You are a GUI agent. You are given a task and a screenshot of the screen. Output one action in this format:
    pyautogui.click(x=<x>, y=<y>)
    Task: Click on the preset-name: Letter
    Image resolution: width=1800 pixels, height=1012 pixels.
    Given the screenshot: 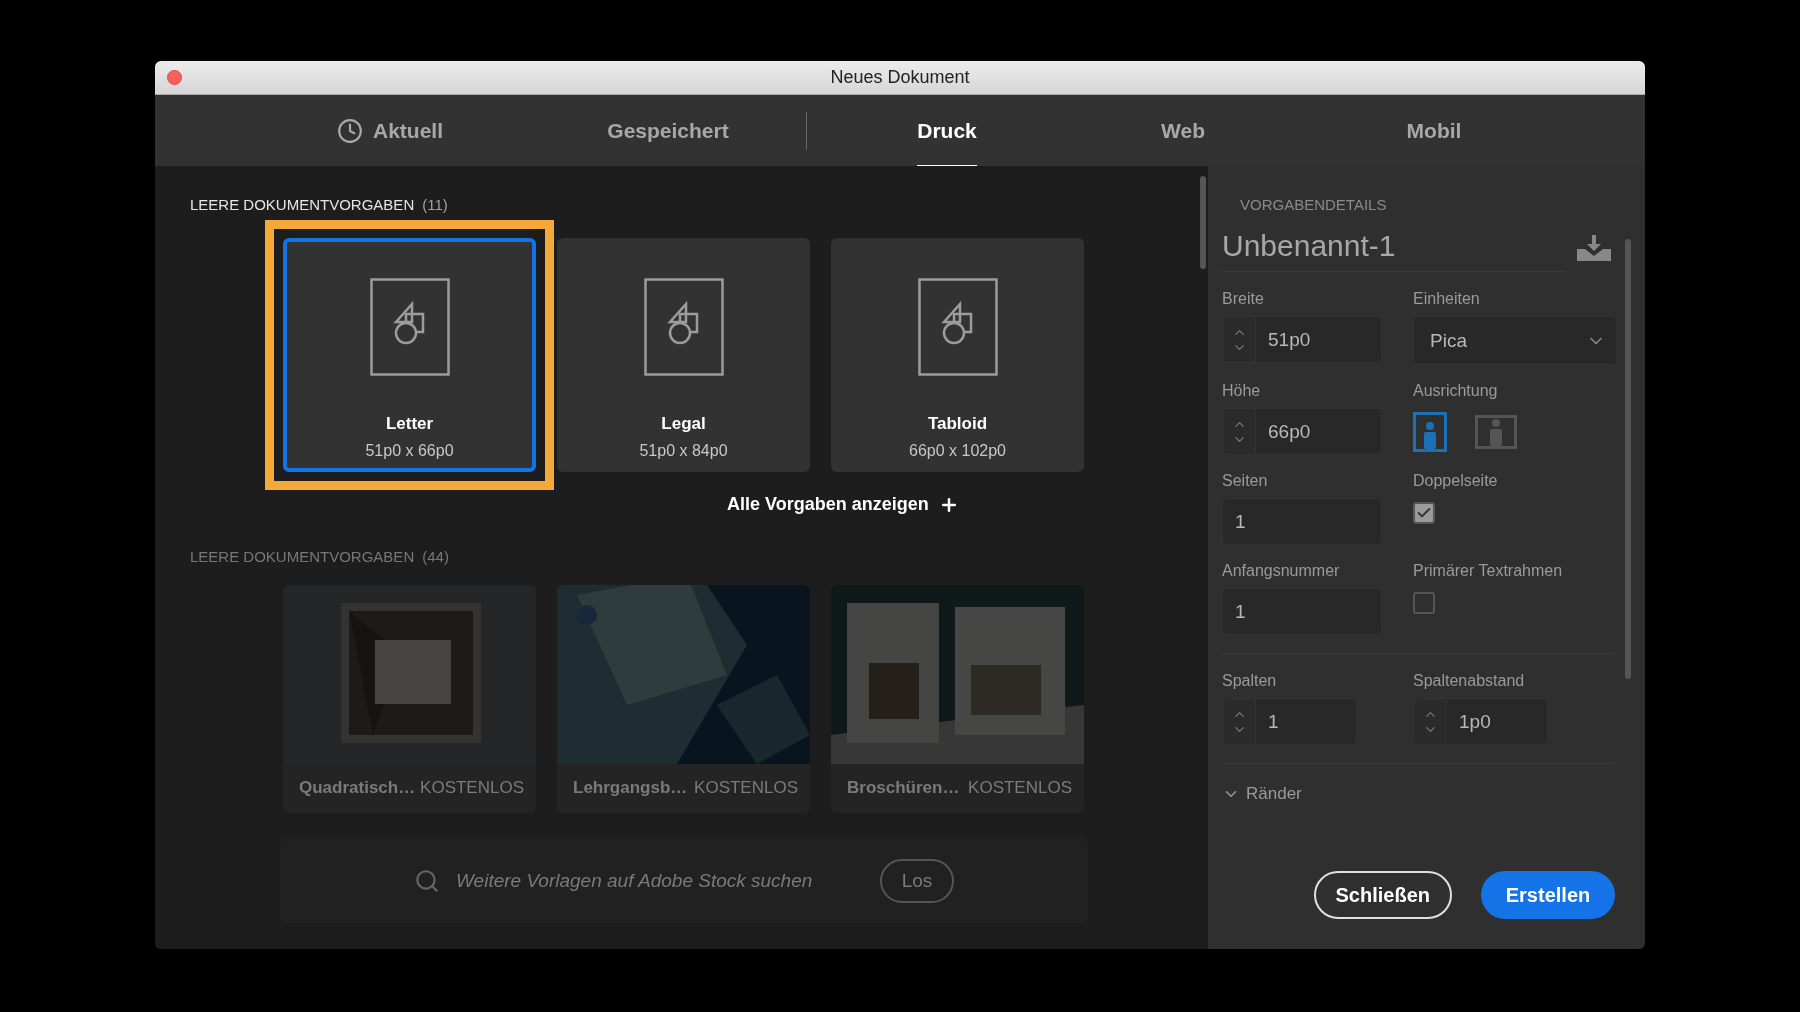 What is the action you would take?
    pyautogui.click(x=409, y=424)
    